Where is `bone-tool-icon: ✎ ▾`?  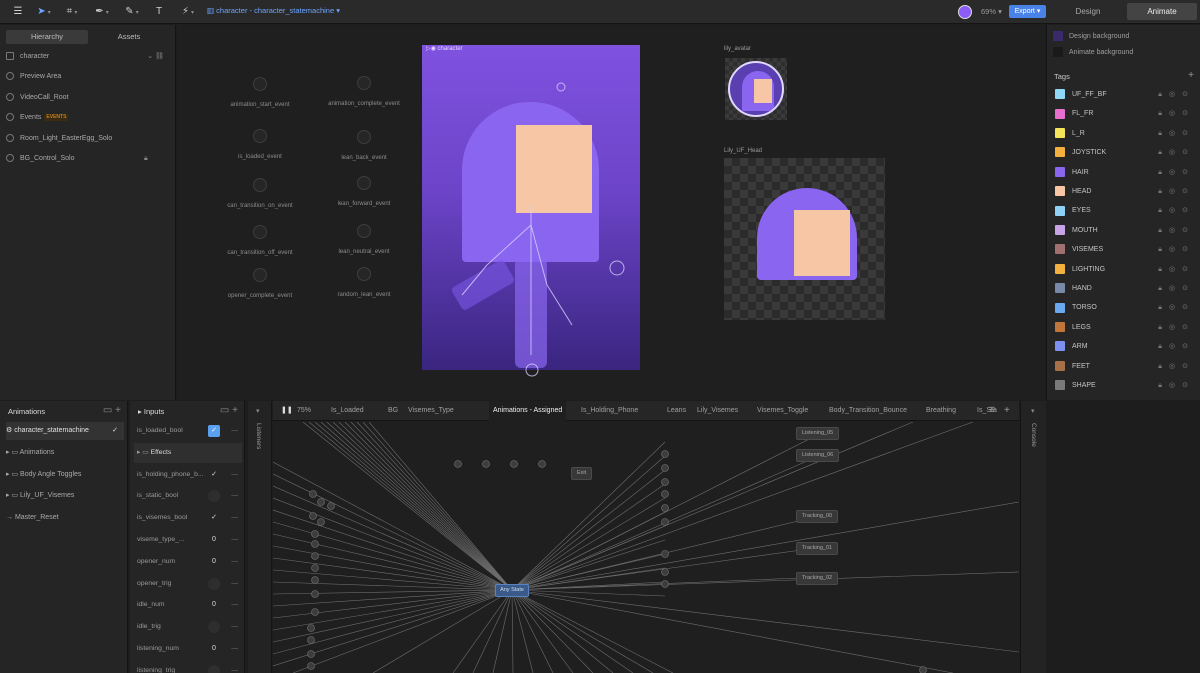
bone-tool-icon: ✎ ▾ is located at coordinates (132, 12).